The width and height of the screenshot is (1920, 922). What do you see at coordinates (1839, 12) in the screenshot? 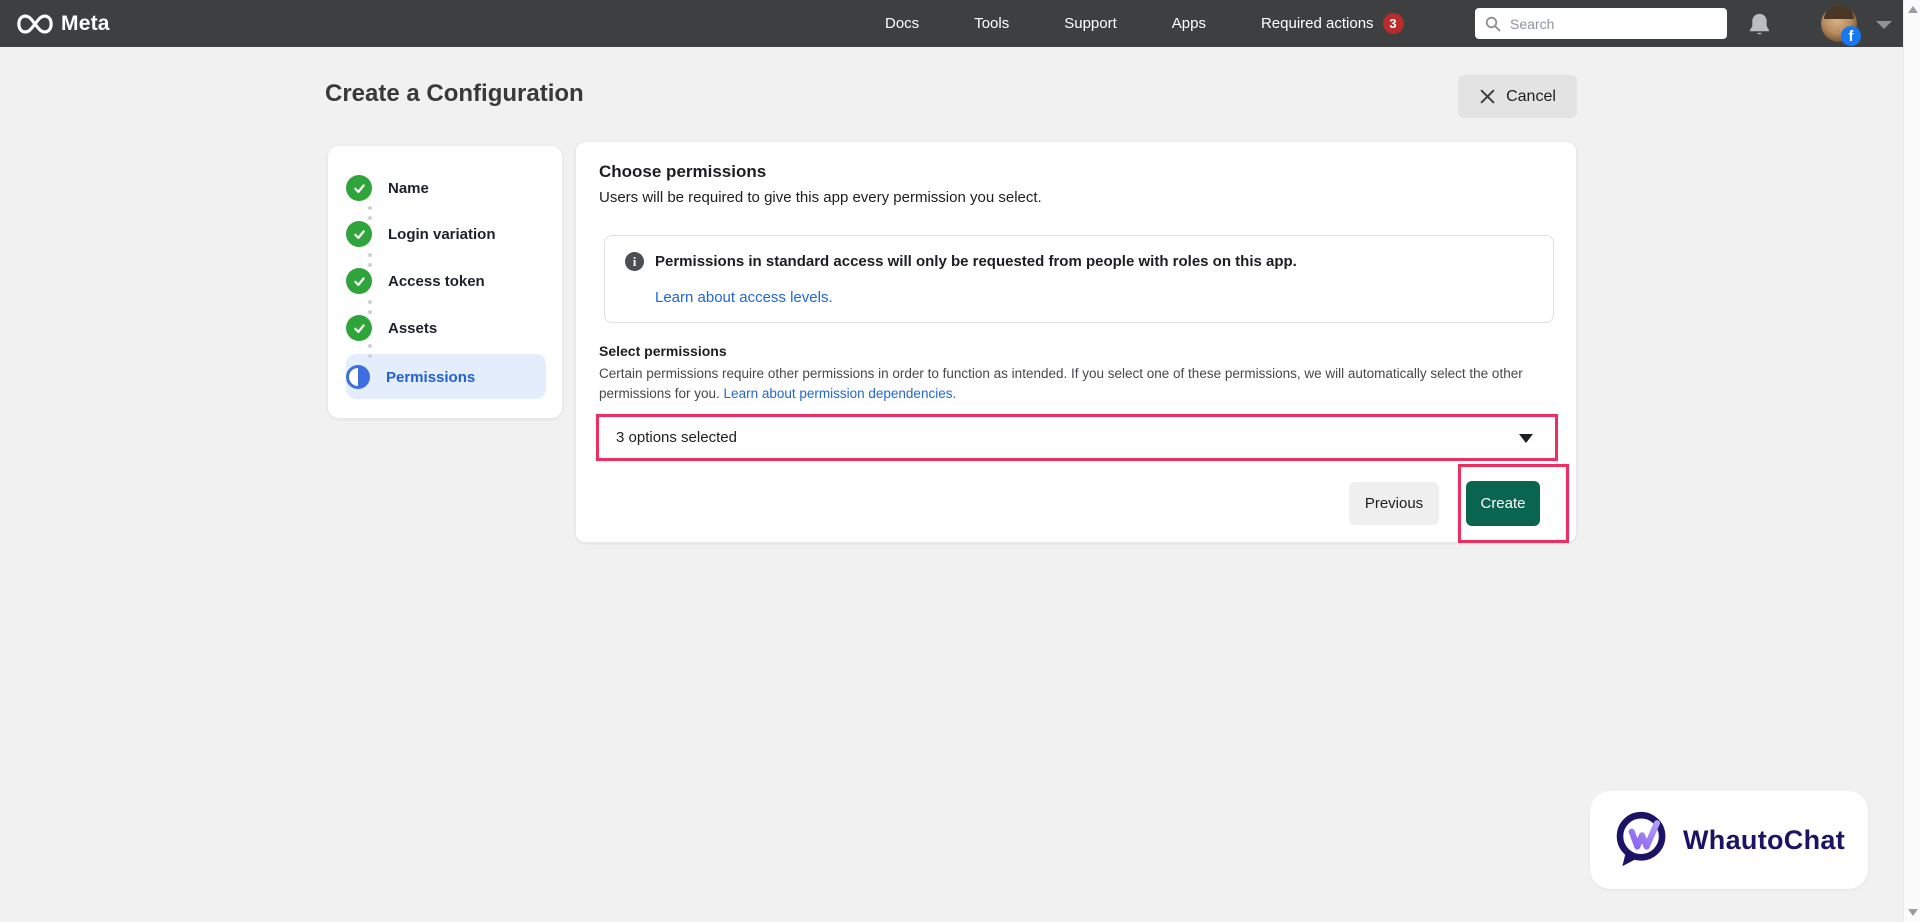
I see `avatar-hair` at bounding box center [1839, 12].